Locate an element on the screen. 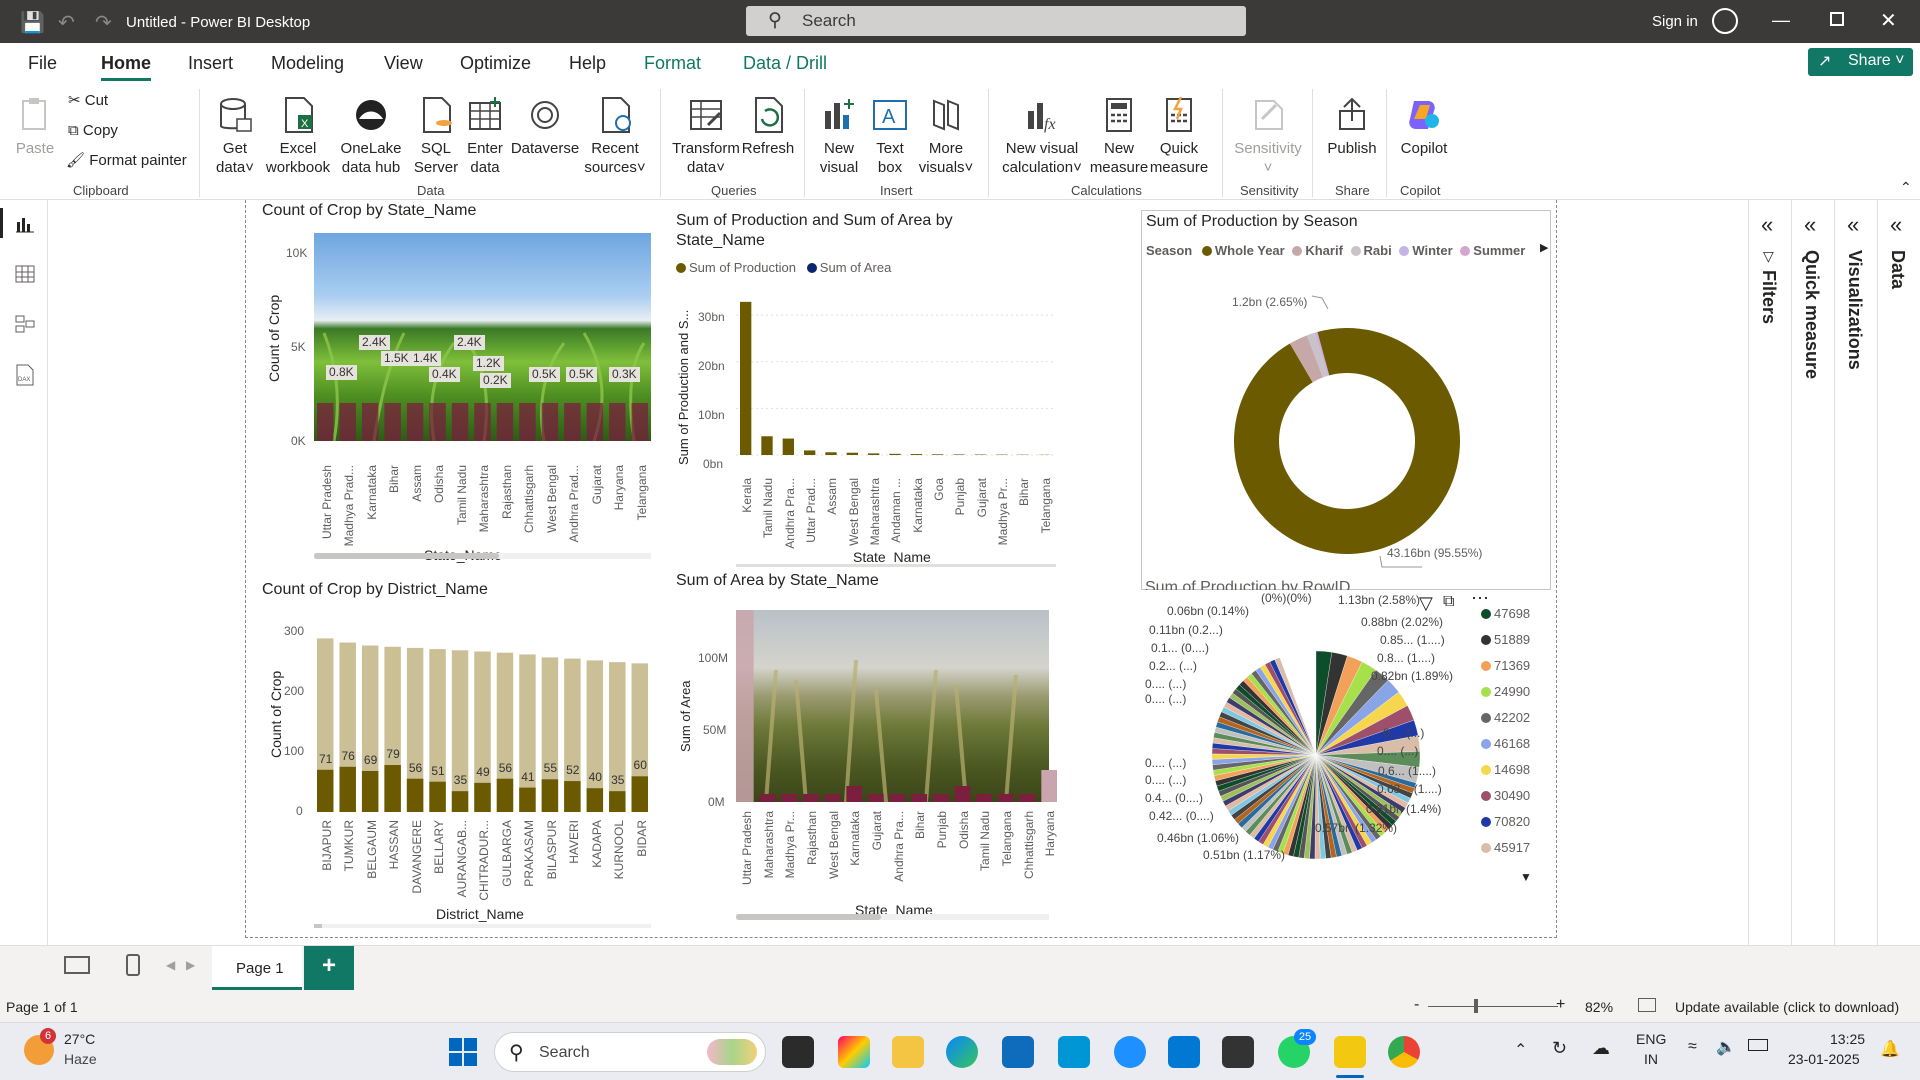  expand-filters-icon: « is located at coordinates (1767, 225).